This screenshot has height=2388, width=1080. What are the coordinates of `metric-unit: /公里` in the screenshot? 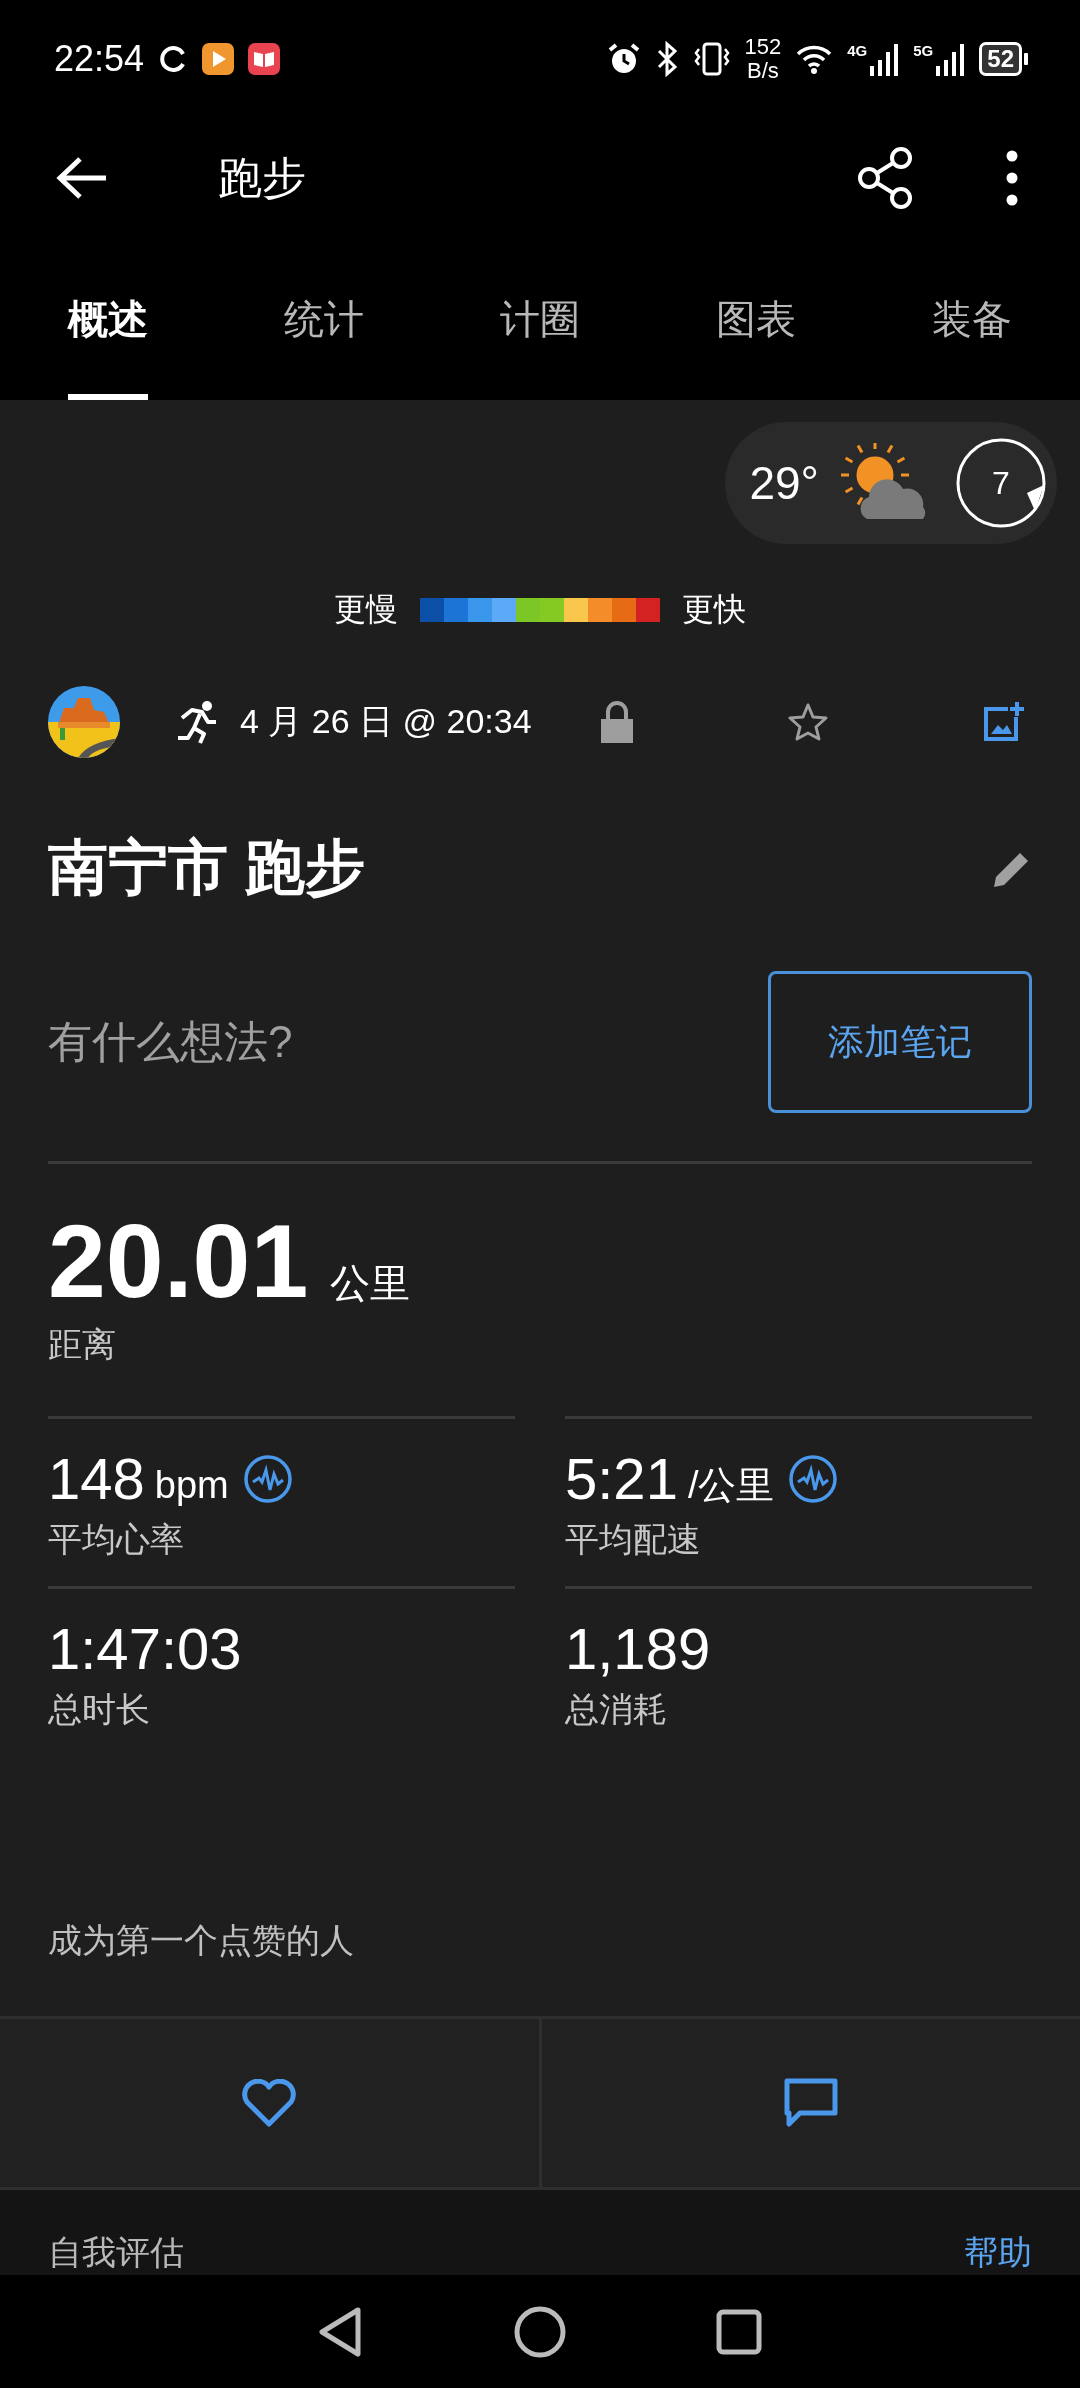 It's located at (731, 1485).